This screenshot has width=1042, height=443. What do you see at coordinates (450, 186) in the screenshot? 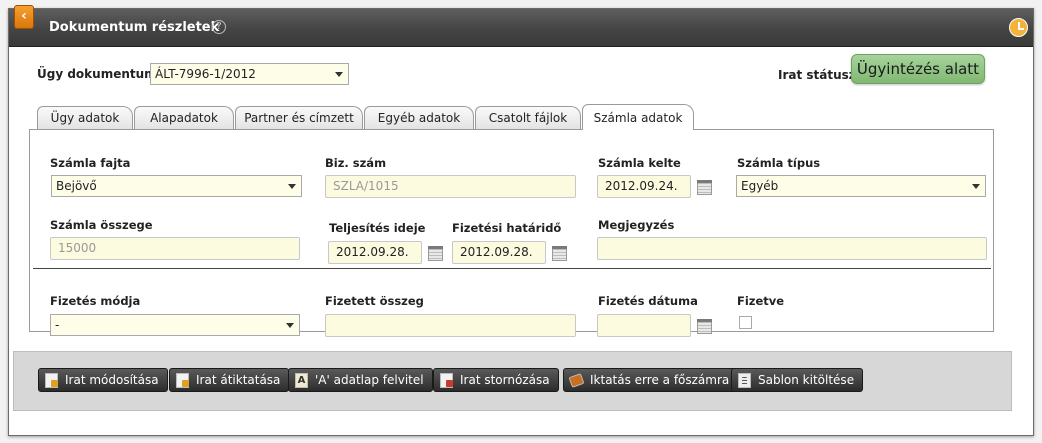
I see `doc-number-field: SZLA/1015` at bounding box center [450, 186].